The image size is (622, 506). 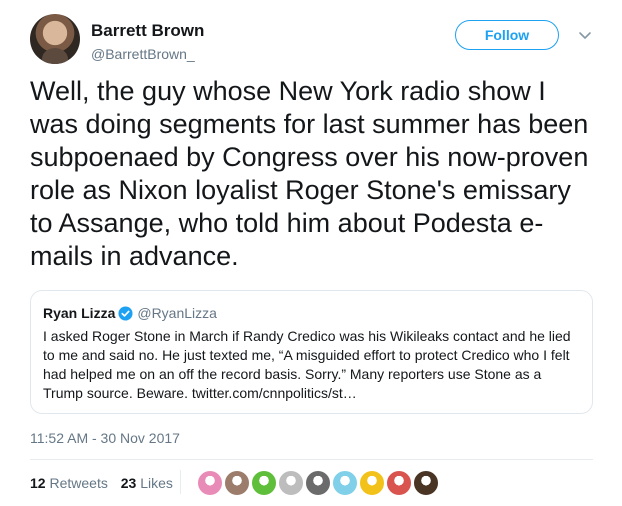 What do you see at coordinates (105, 438) in the screenshot?
I see `tweet-timestamp: 11:52 AM - 30 Nov 2017` at bounding box center [105, 438].